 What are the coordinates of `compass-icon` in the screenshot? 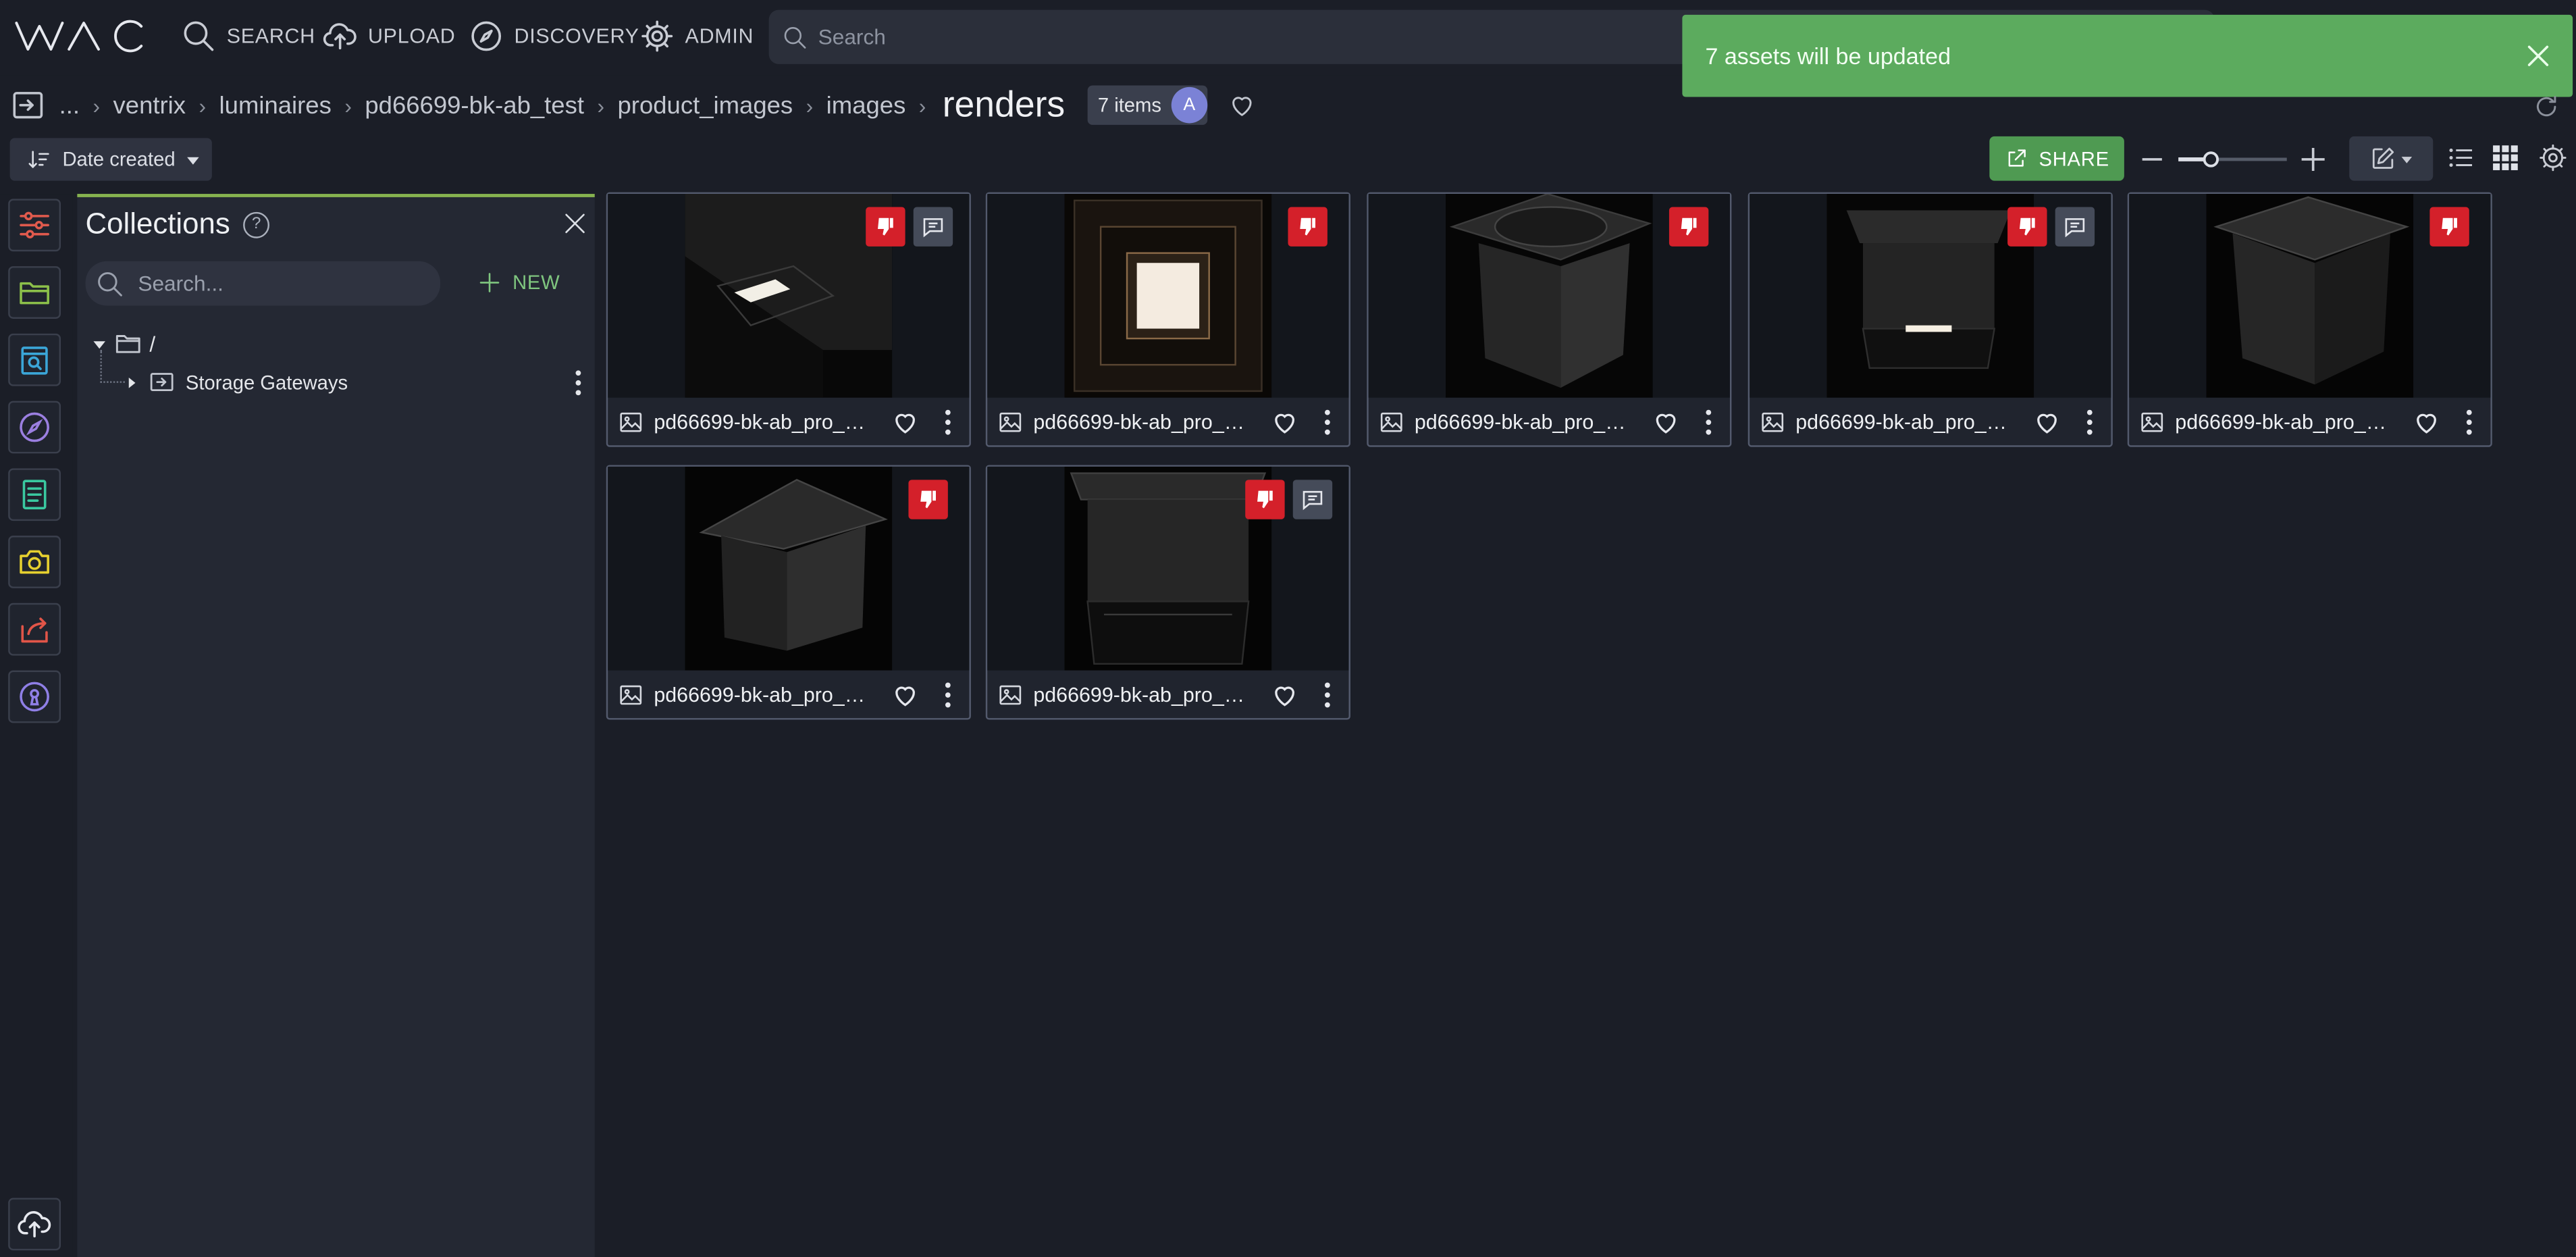 It's located at (487, 36).